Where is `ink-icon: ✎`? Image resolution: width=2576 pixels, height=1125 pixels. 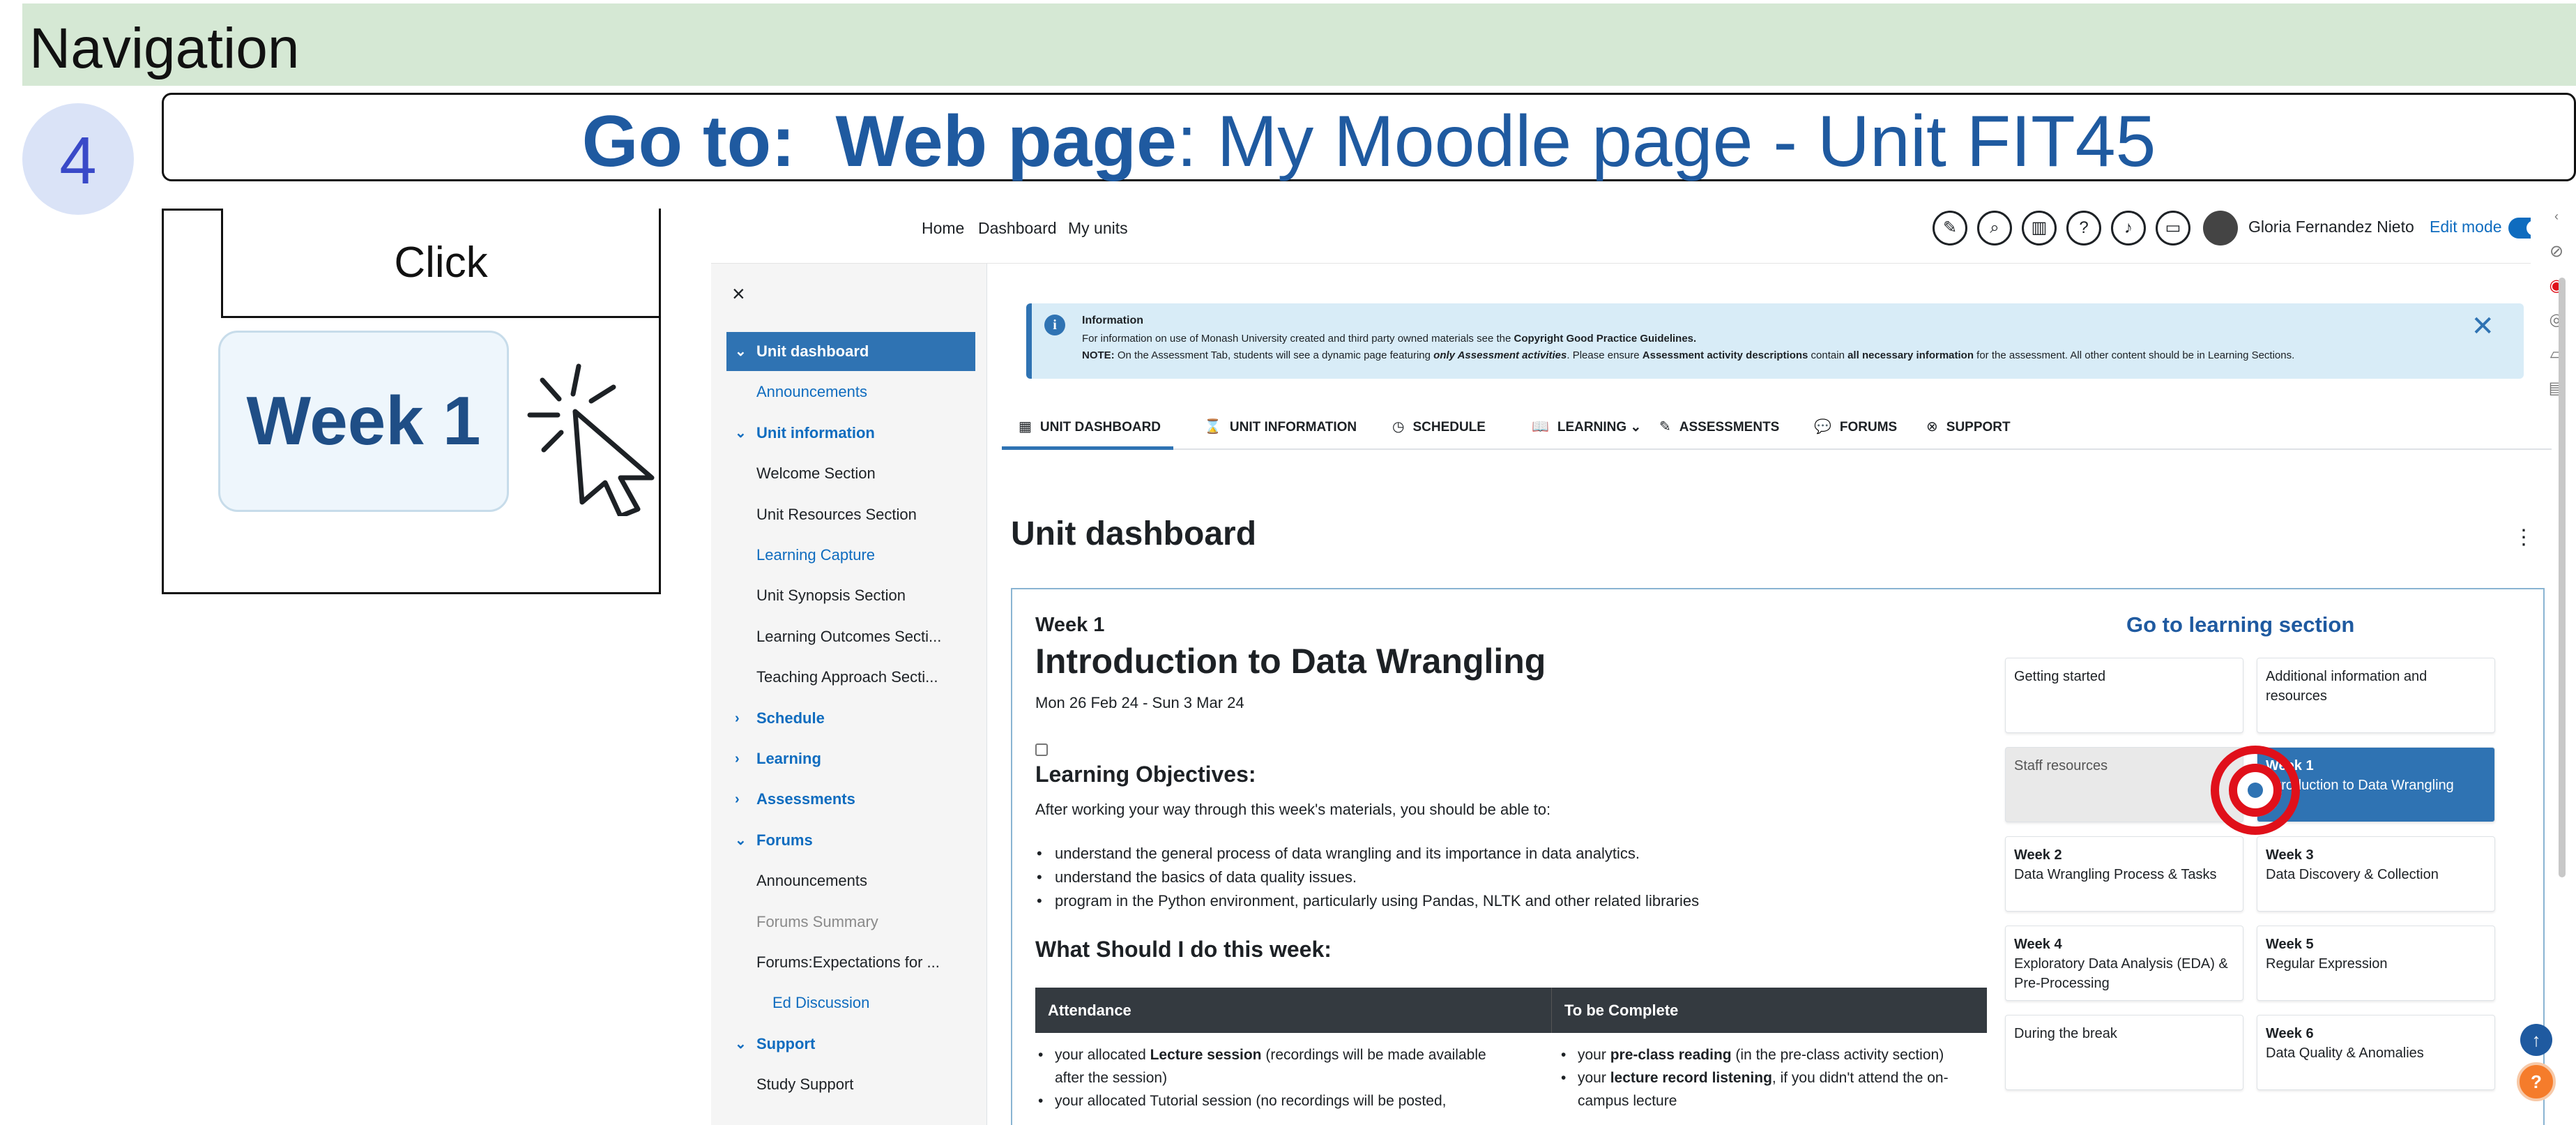
ink-icon: ✎ is located at coordinates (1950, 228).